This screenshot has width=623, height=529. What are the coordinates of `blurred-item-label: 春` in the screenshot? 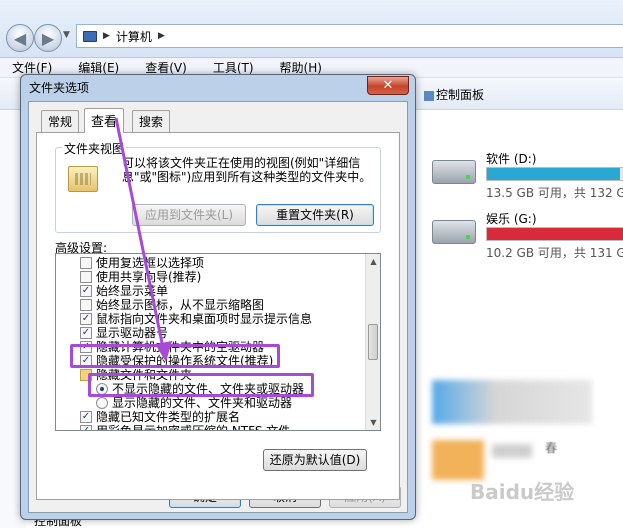 It's located at (551, 448).